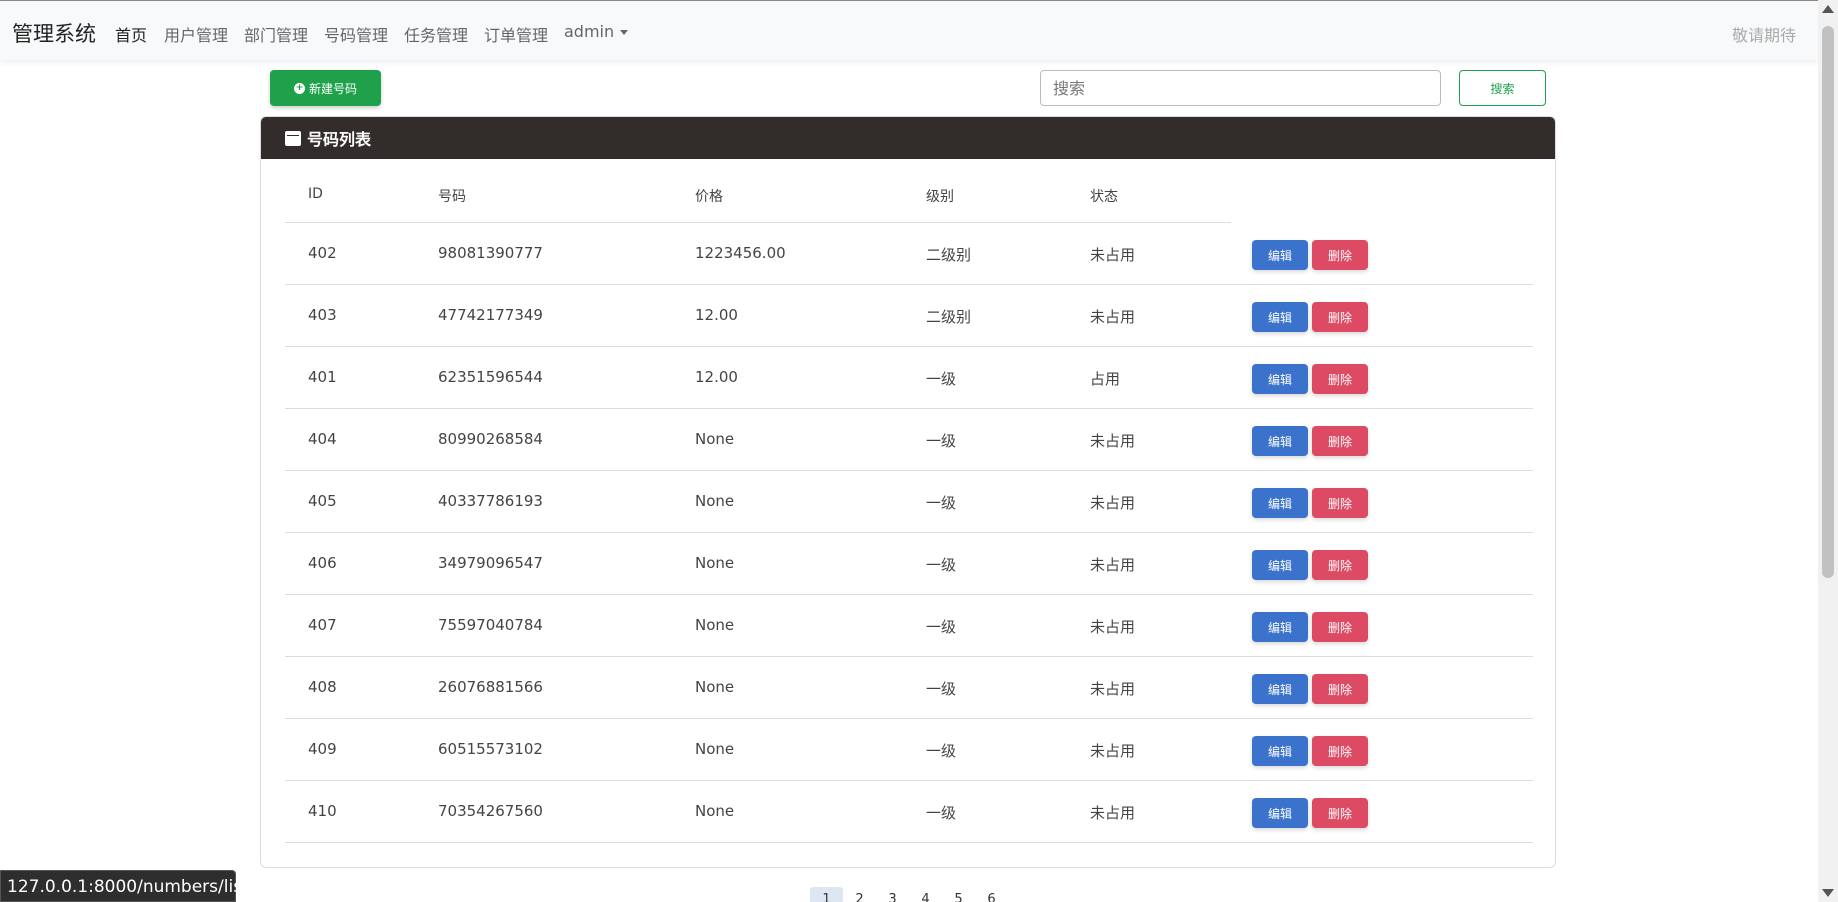  What do you see at coordinates (356, 34) in the screenshot?
I see `nav-item-numbers: 号码管理` at bounding box center [356, 34].